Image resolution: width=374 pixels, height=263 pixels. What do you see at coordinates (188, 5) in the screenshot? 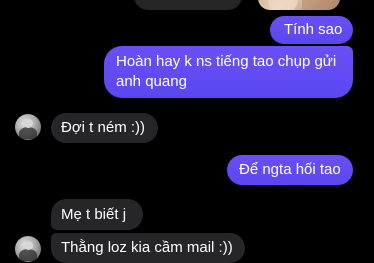
I see `received-message-bubble-partial` at bounding box center [188, 5].